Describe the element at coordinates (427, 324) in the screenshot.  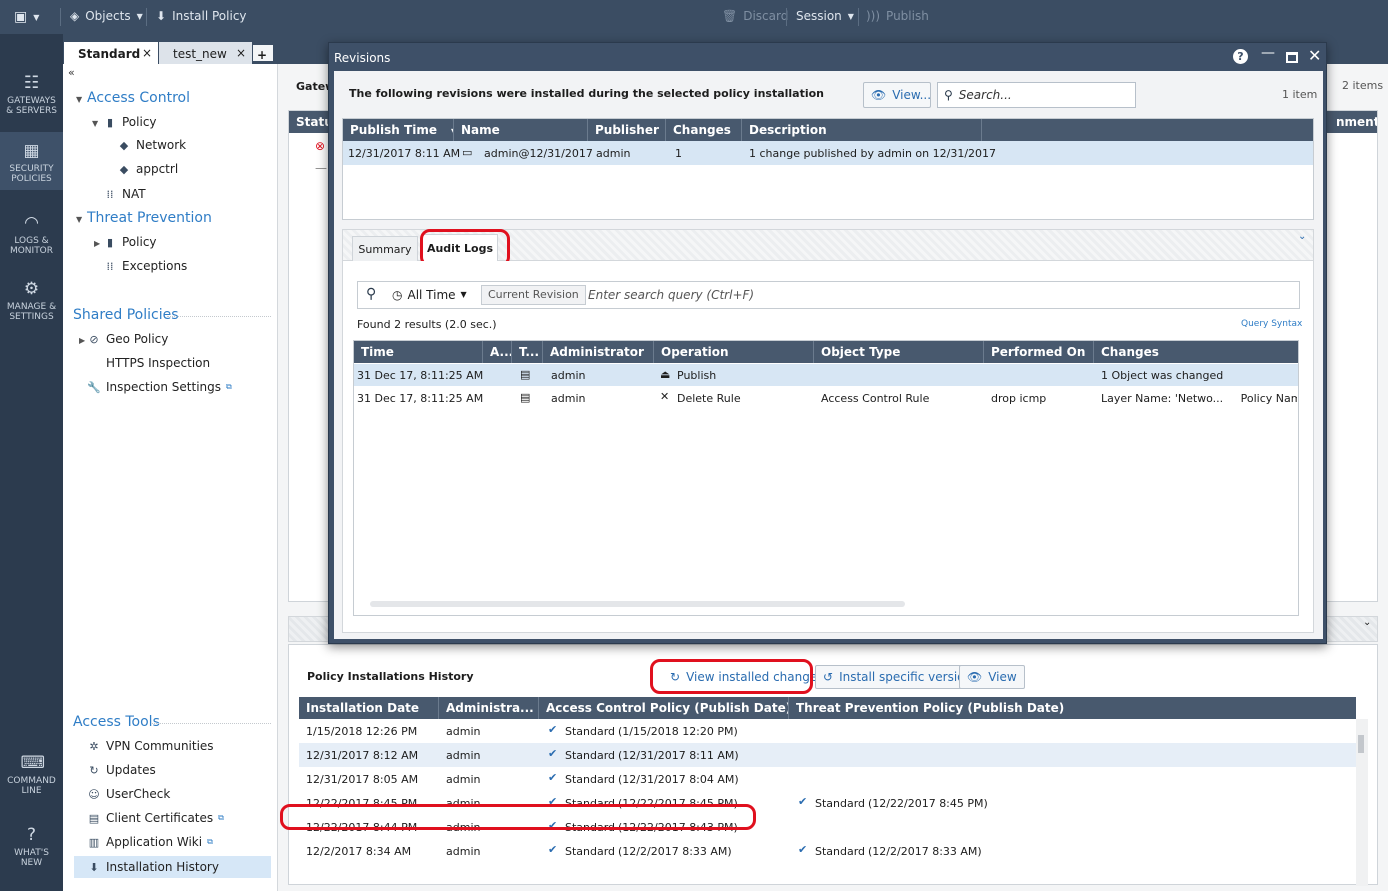
I see `results-count: Found 2 results (2.0 sec.)` at that location.